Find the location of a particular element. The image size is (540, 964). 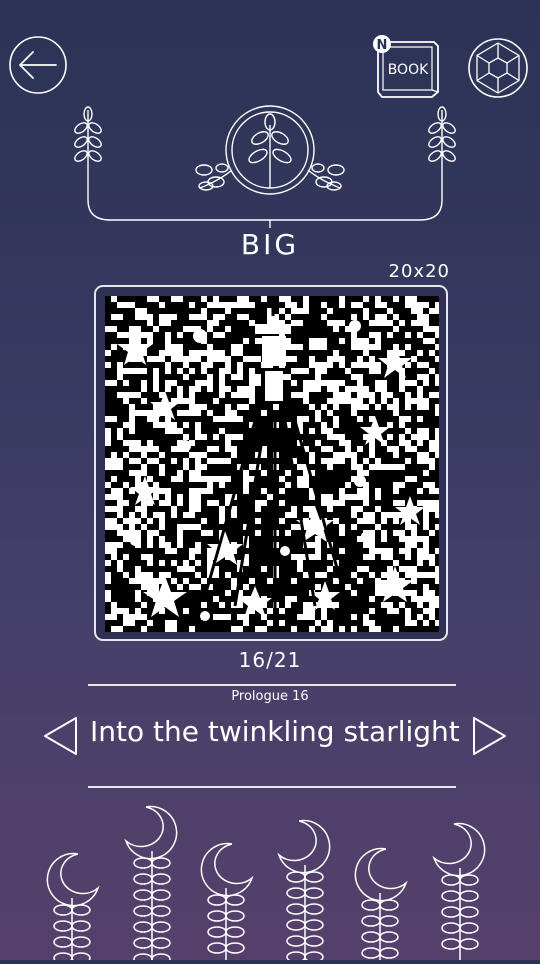

triangle-left-icon is located at coordinates (60, 736).